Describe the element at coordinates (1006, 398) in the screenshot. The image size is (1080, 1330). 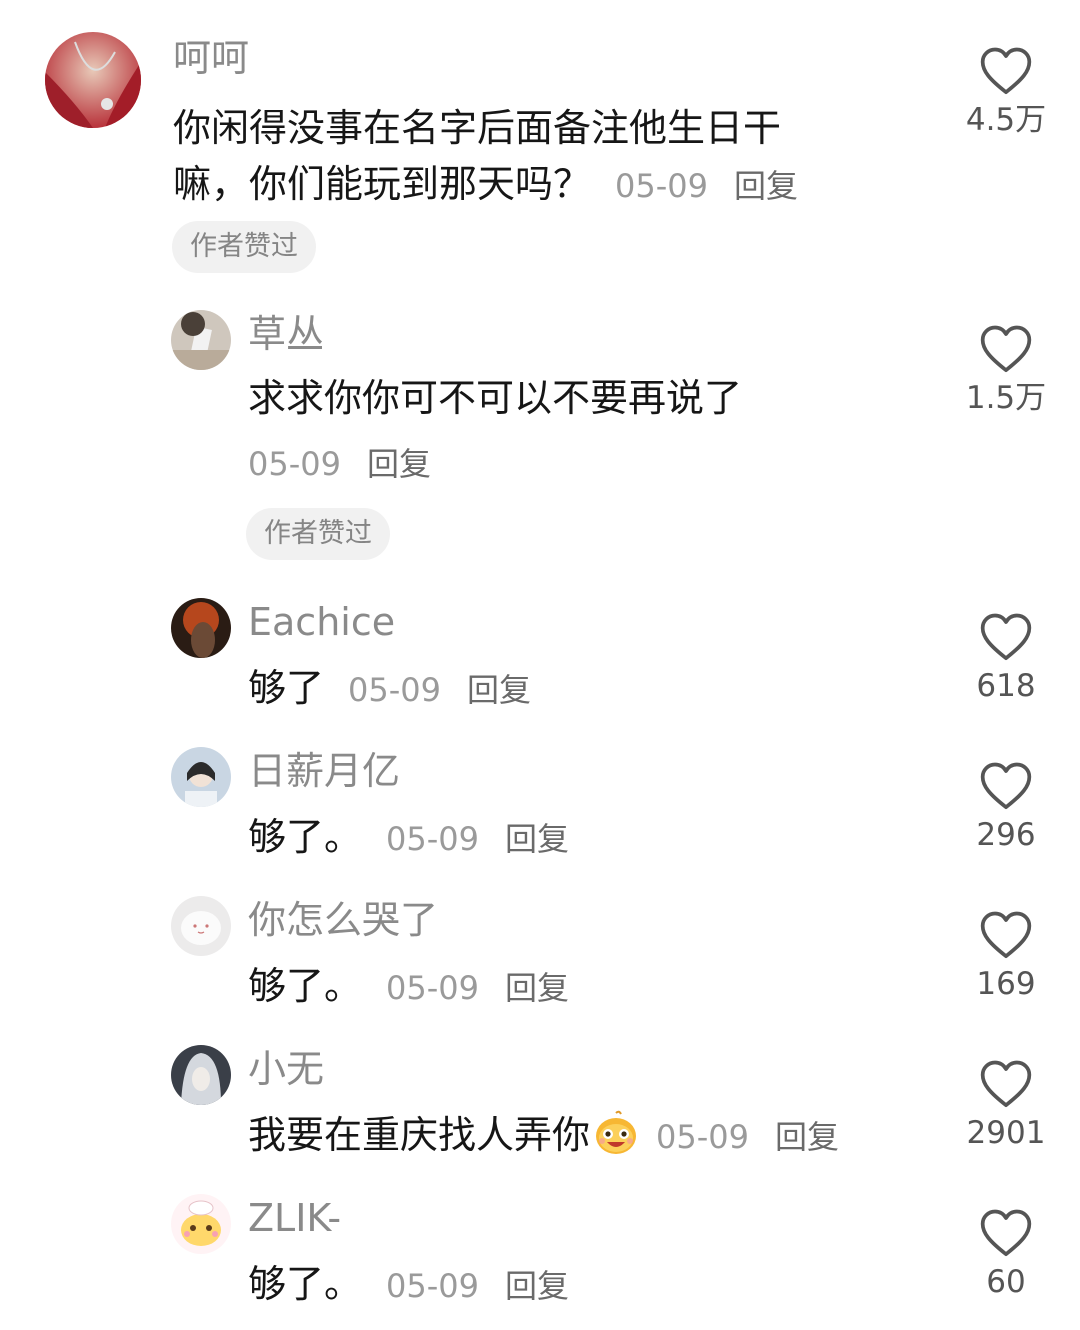
I see `like-count: 1.5万` at that location.